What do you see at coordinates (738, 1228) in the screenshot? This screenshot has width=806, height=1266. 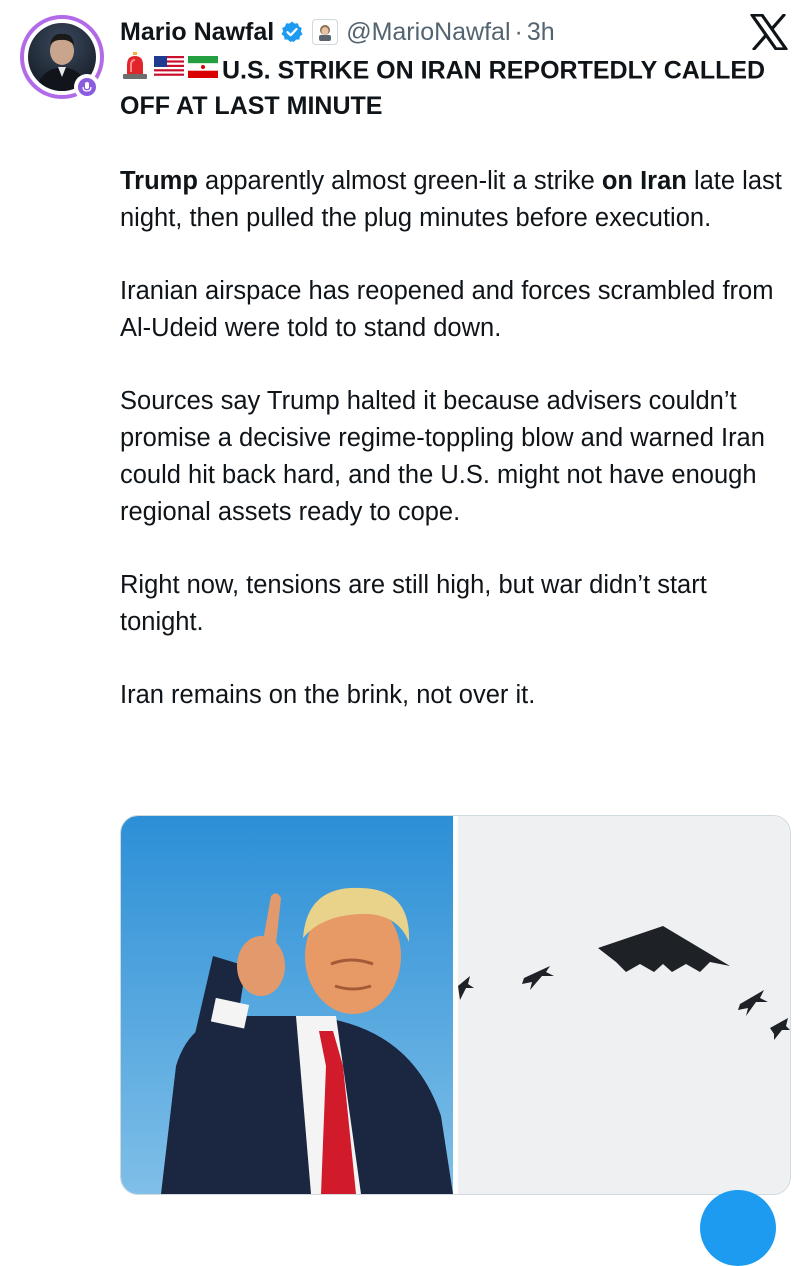 I see `compose-button` at bounding box center [738, 1228].